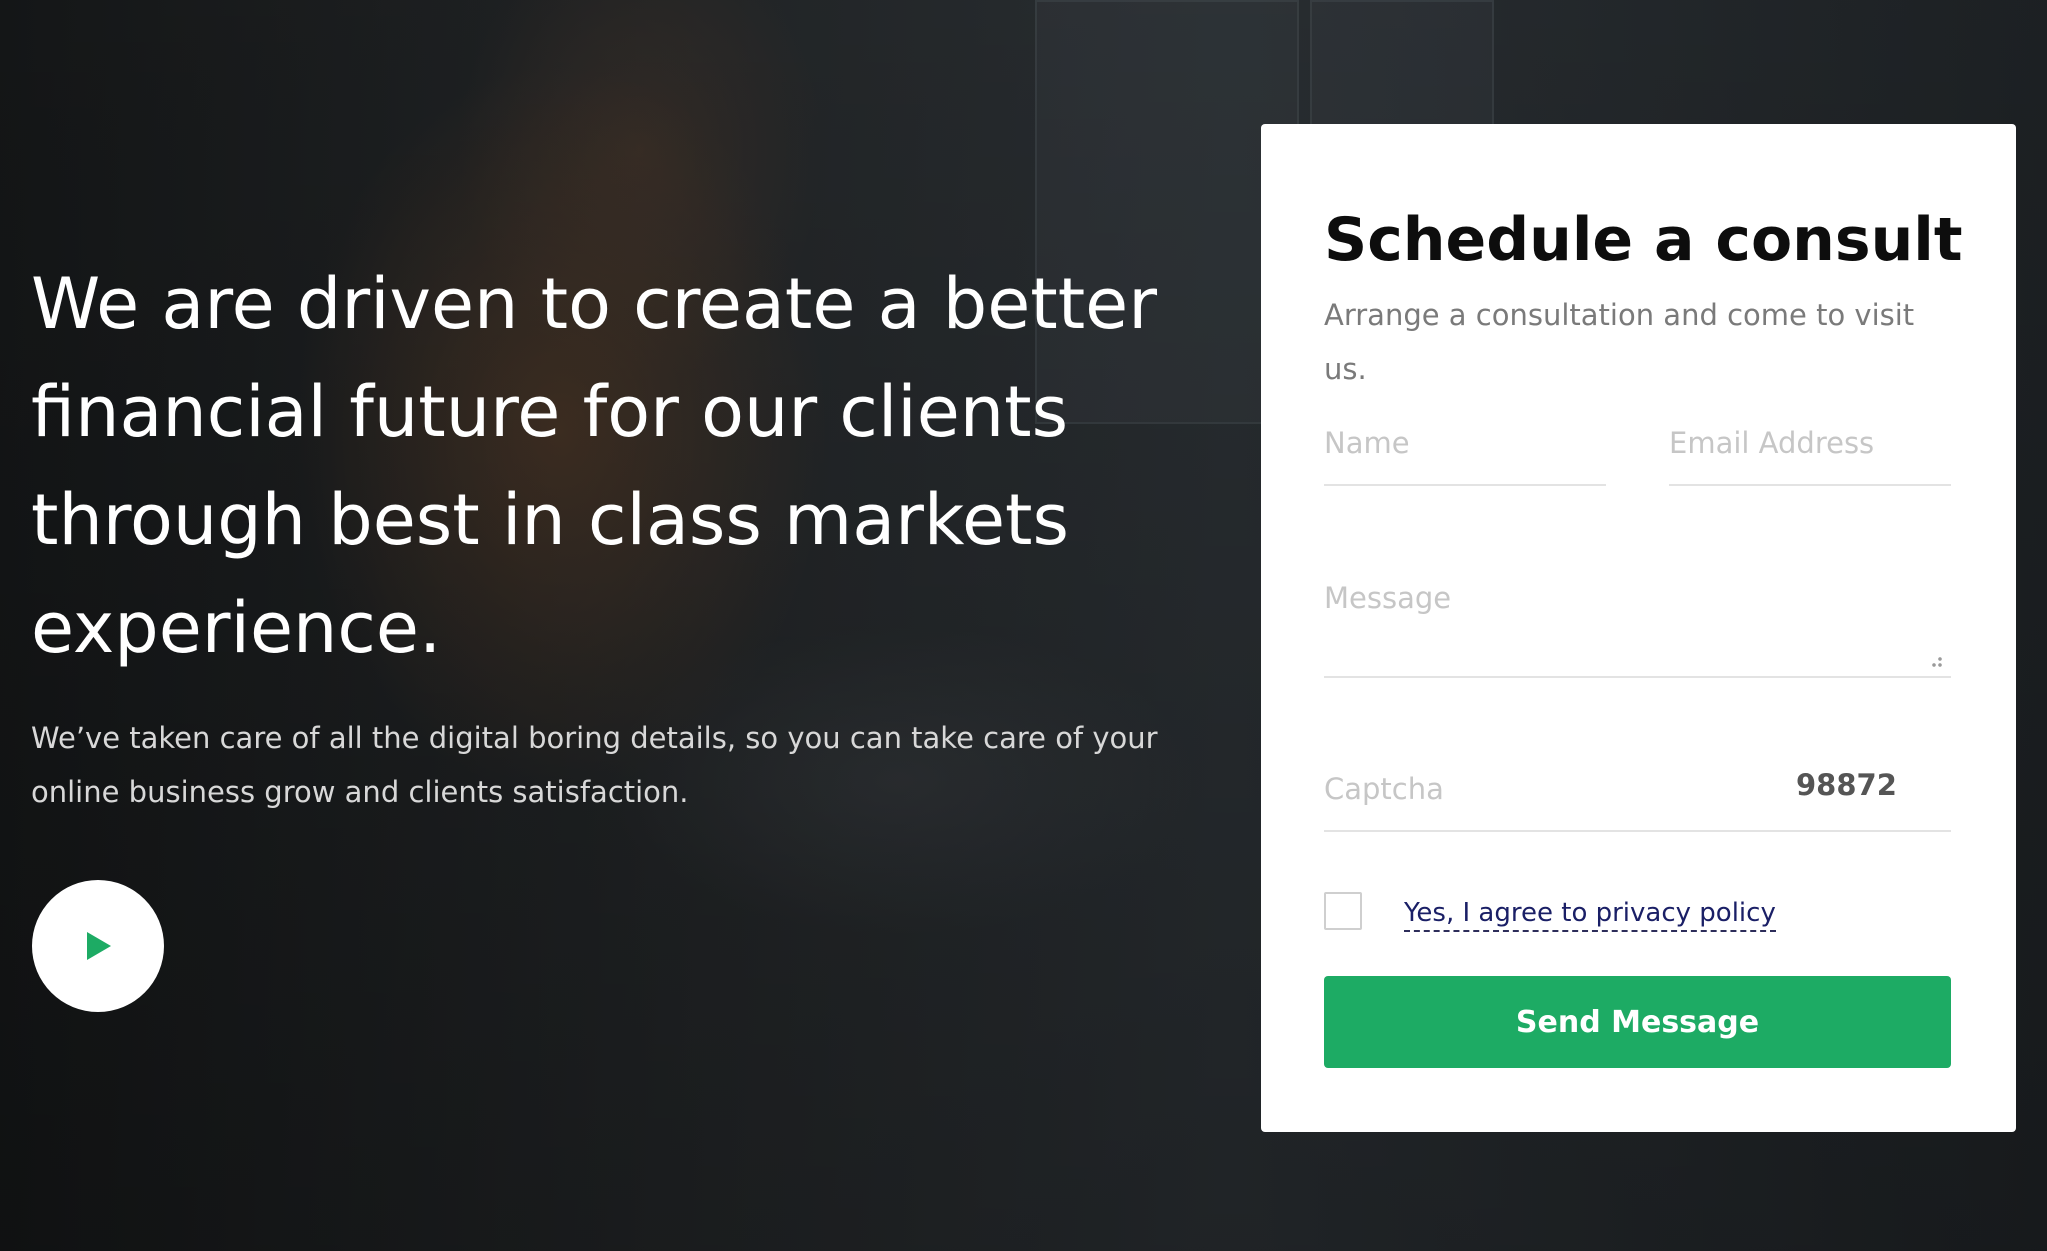 This screenshot has height=1251, width=2047. What do you see at coordinates (1846, 785) in the screenshot?
I see `captcha-code: 98872` at bounding box center [1846, 785].